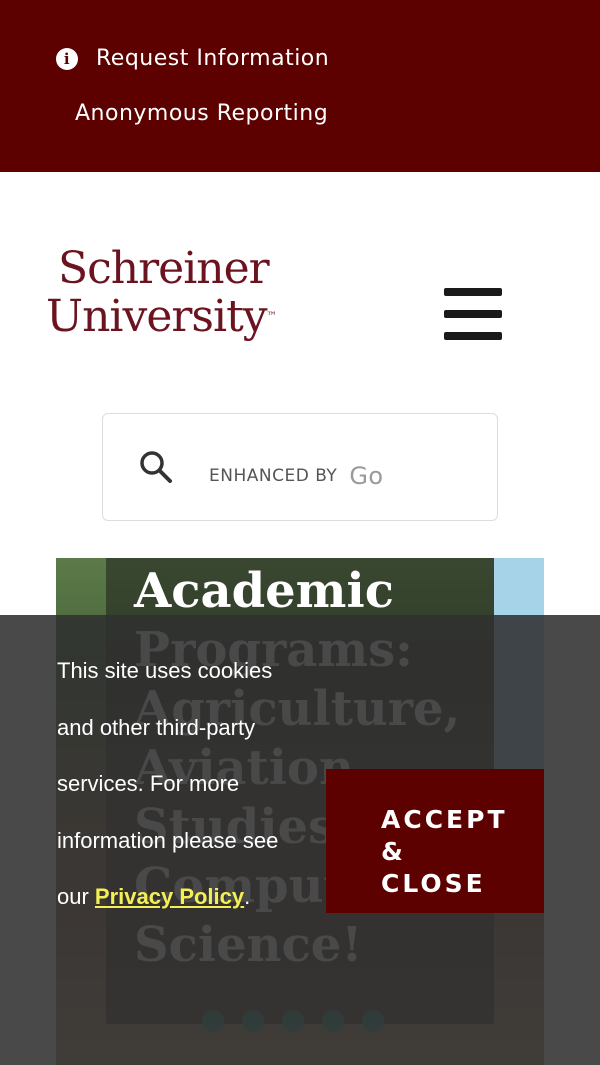 Image resolution: width=600 pixels, height=1065 pixels. I want to click on info-icon: i, so click(67, 58).